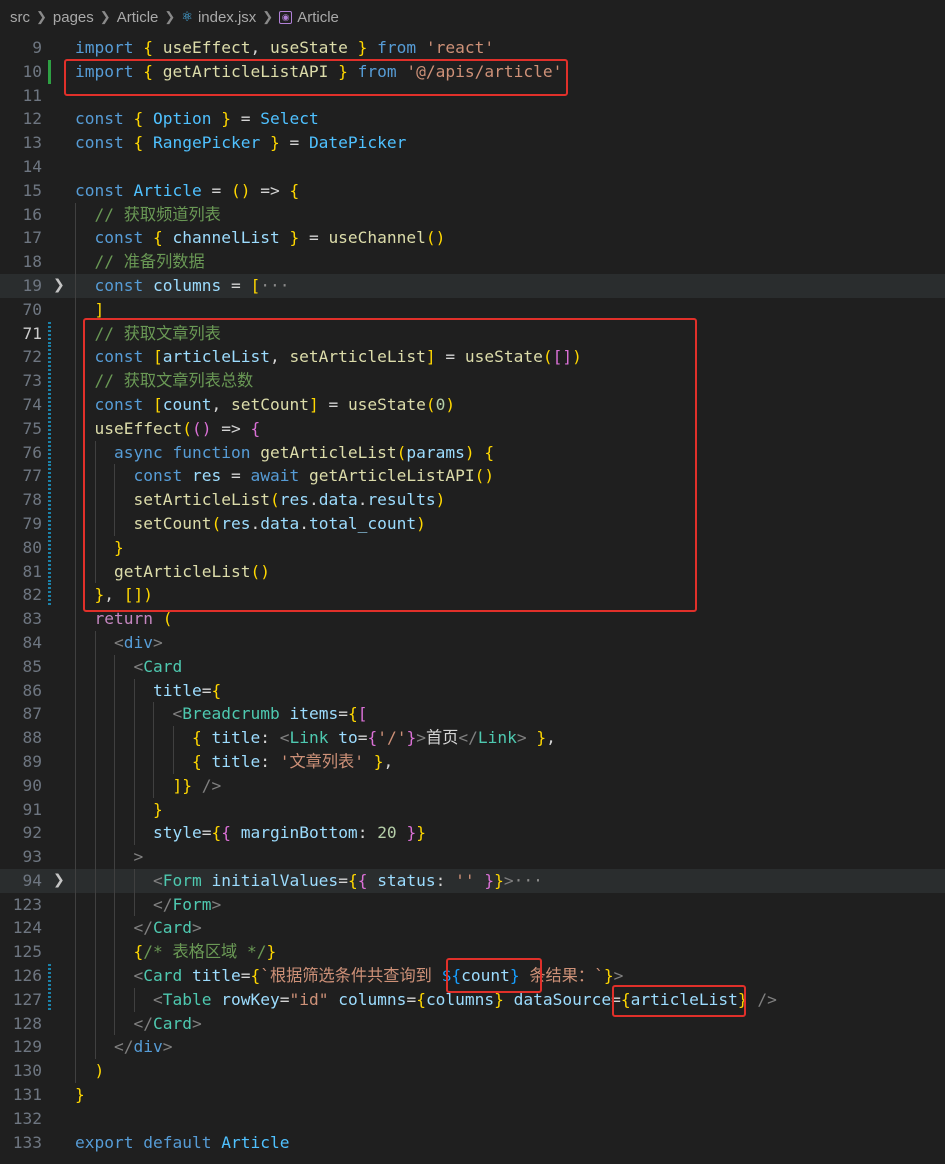 This screenshot has height=1164, width=945. I want to click on code-line: 78 setArticleList(res.data.results), so click(472, 500).